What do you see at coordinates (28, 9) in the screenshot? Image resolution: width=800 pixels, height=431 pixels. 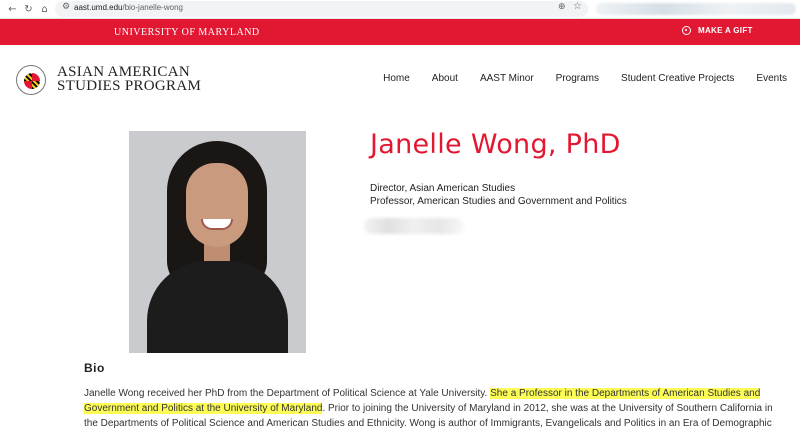 I see `reload-icon: ↻` at bounding box center [28, 9].